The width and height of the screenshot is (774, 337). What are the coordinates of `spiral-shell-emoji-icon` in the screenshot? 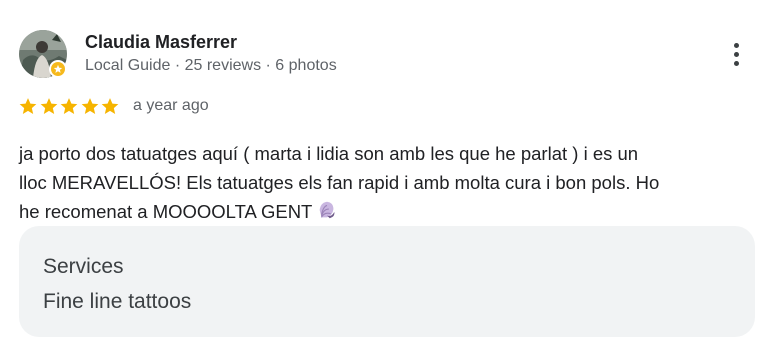 It's located at (327, 210).